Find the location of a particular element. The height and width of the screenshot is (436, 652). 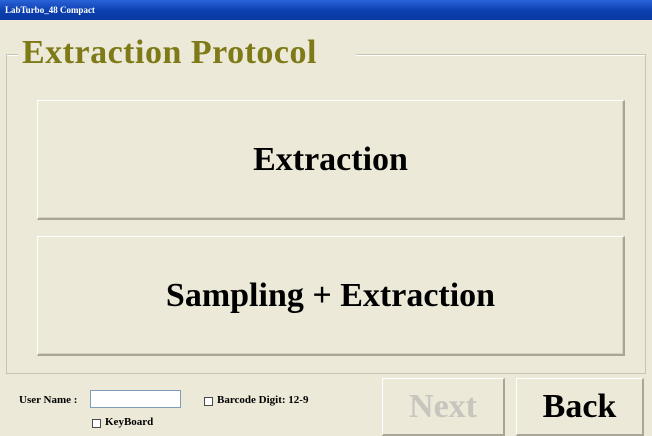

back-button: Back is located at coordinates (580, 407).